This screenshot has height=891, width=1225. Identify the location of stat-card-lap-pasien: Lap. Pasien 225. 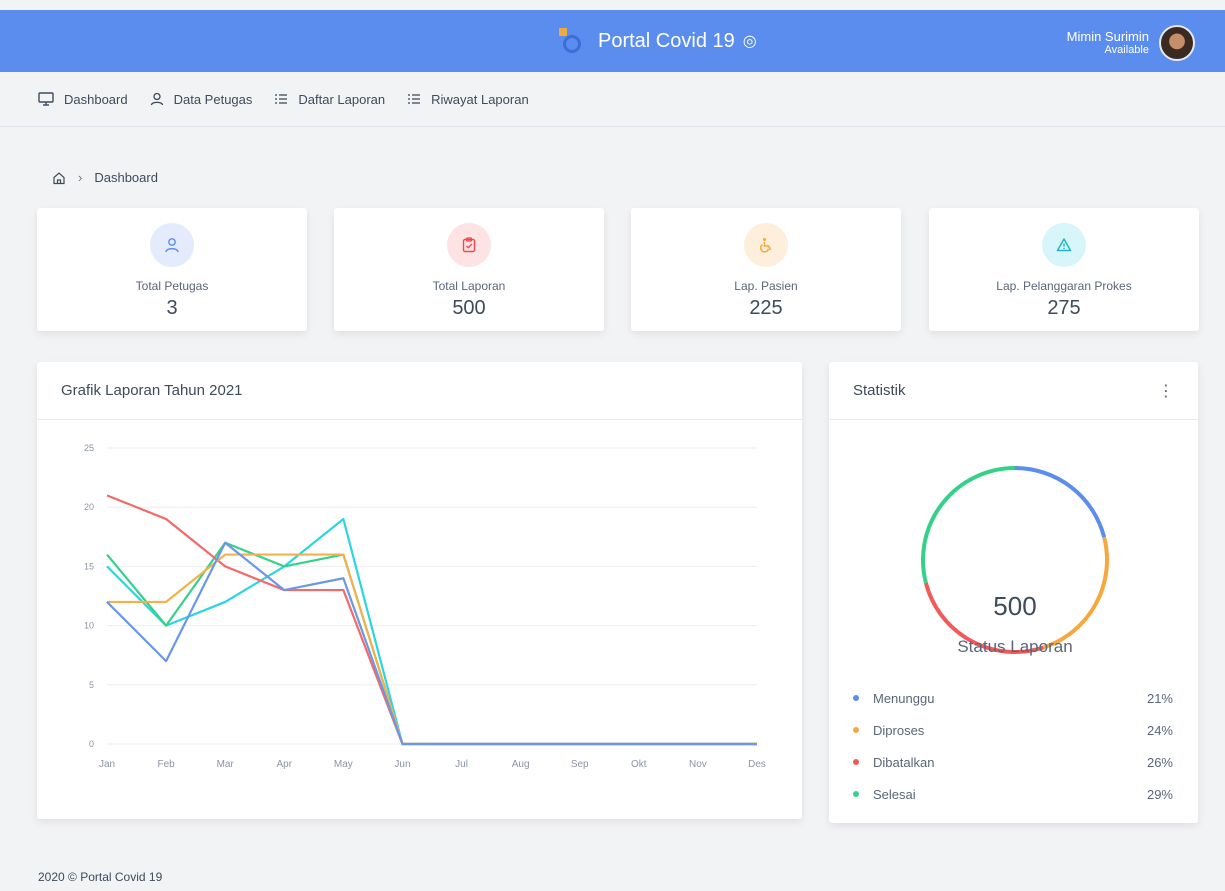
(766, 269).